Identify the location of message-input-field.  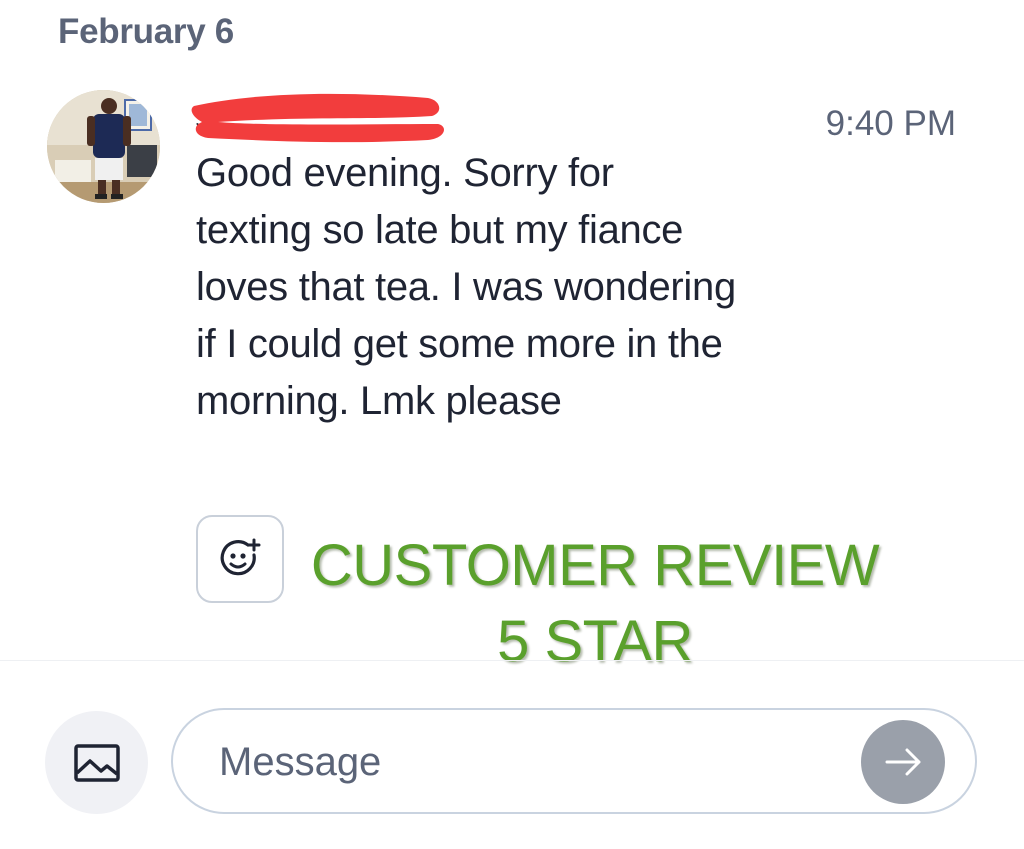
(574, 761).